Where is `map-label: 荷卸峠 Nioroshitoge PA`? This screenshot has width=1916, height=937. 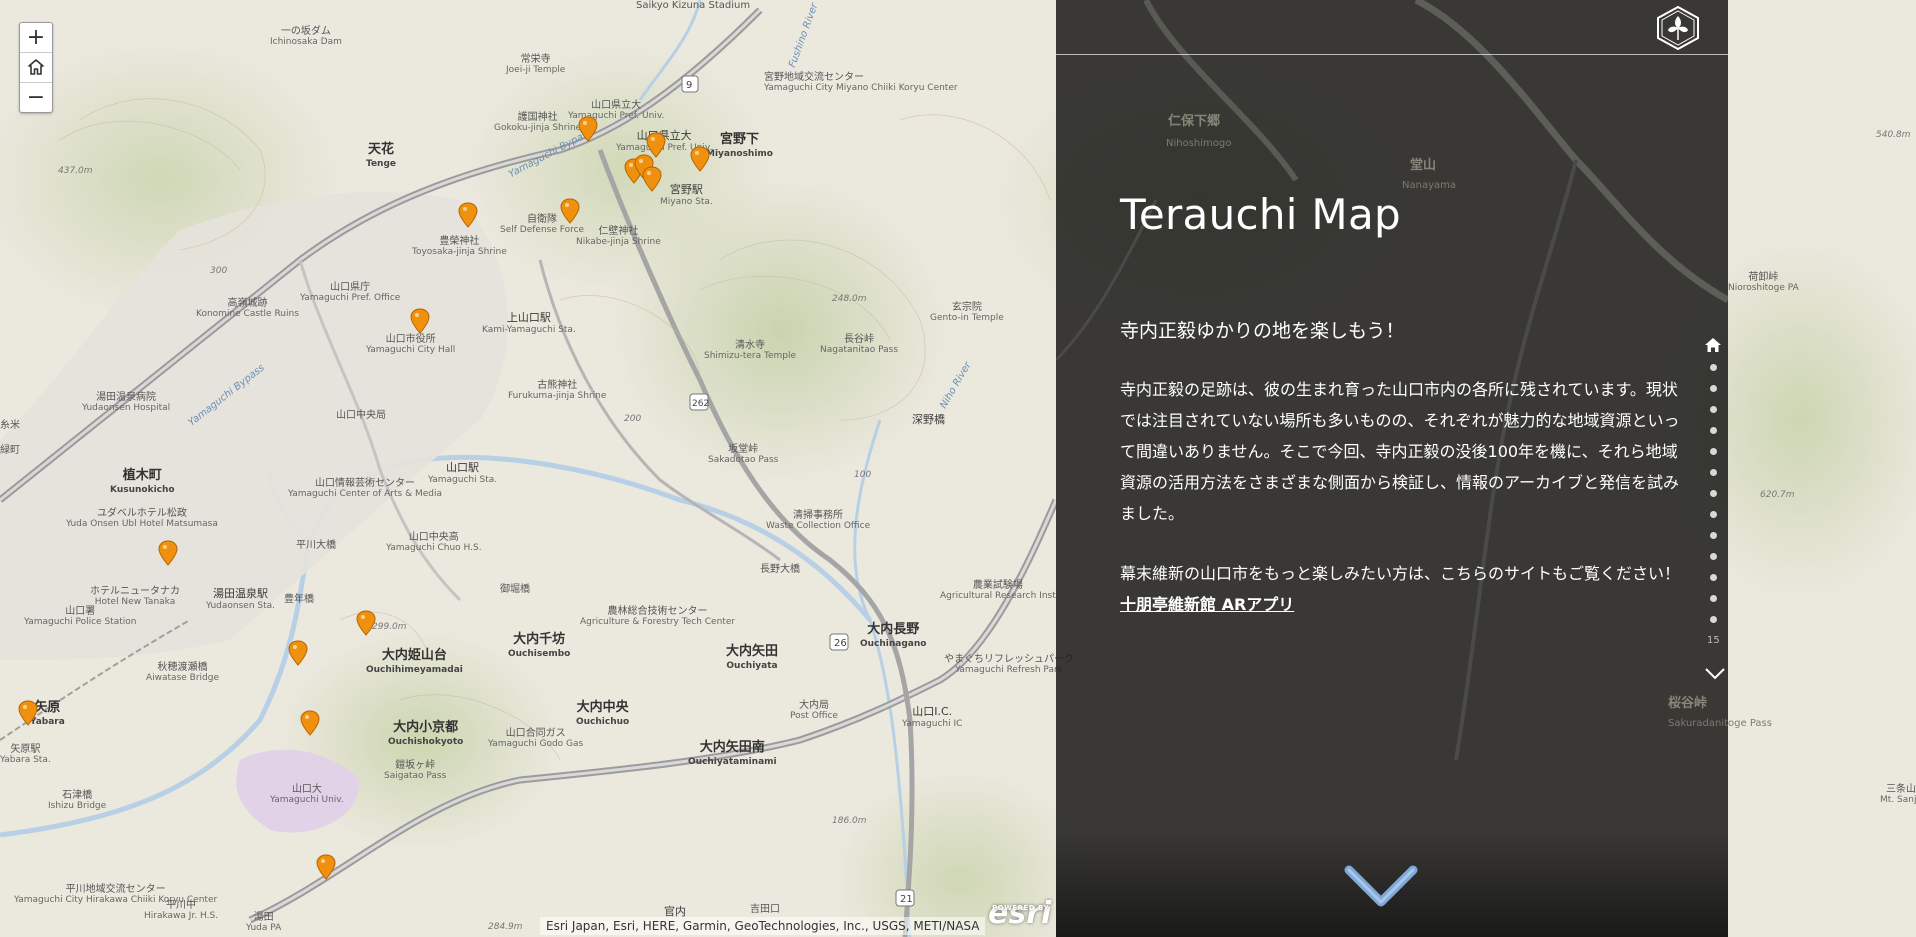
map-label: 荷卸峠 Nioroshitoge PA is located at coordinates (1763, 282).